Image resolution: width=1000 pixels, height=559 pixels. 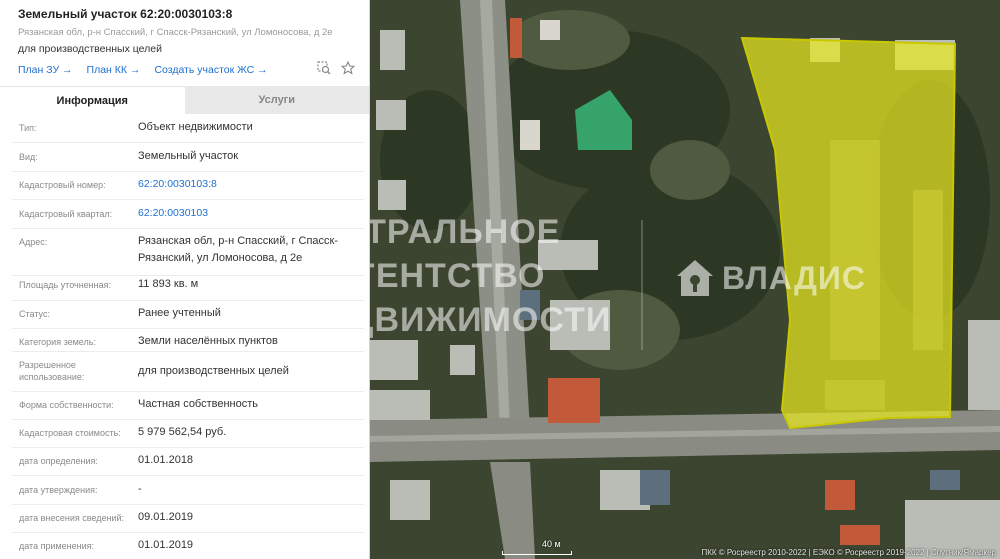 What do you see at coordinates (276, 100) in the screenshot?
I see `tab-services: Услуги` at bounding box center [276, 100].